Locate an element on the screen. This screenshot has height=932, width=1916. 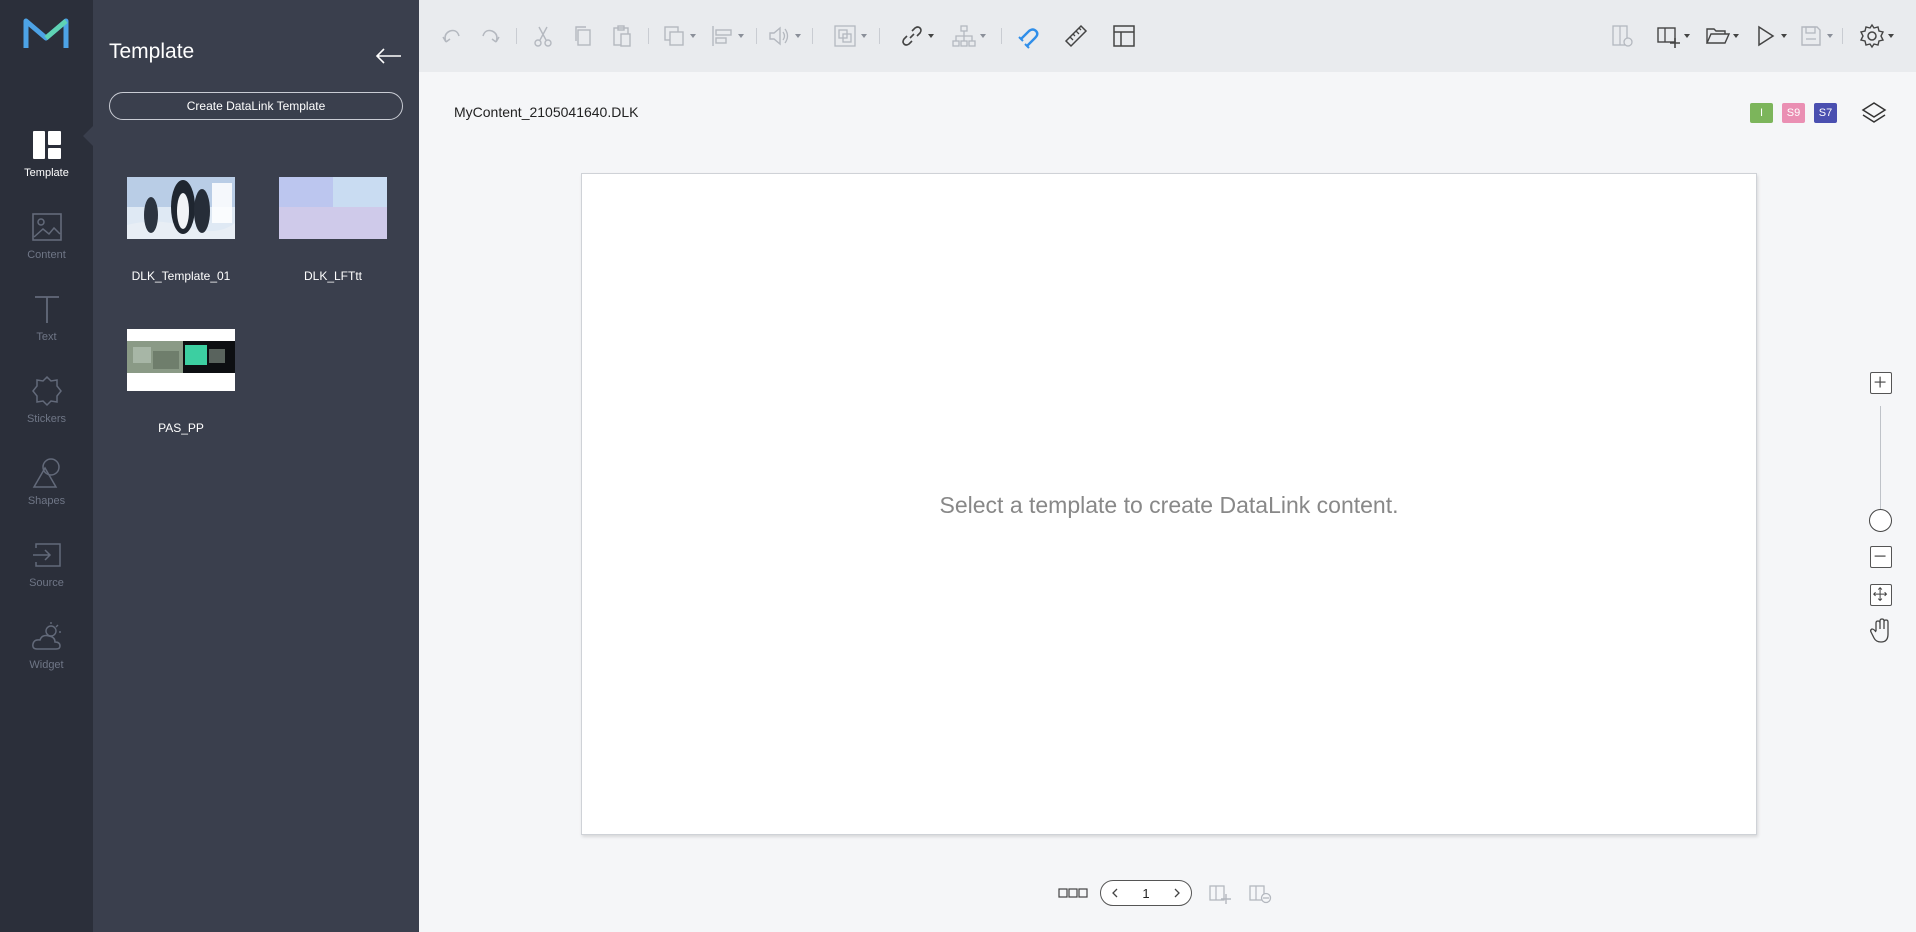
redo-icon is located at coordinates (491, 36).